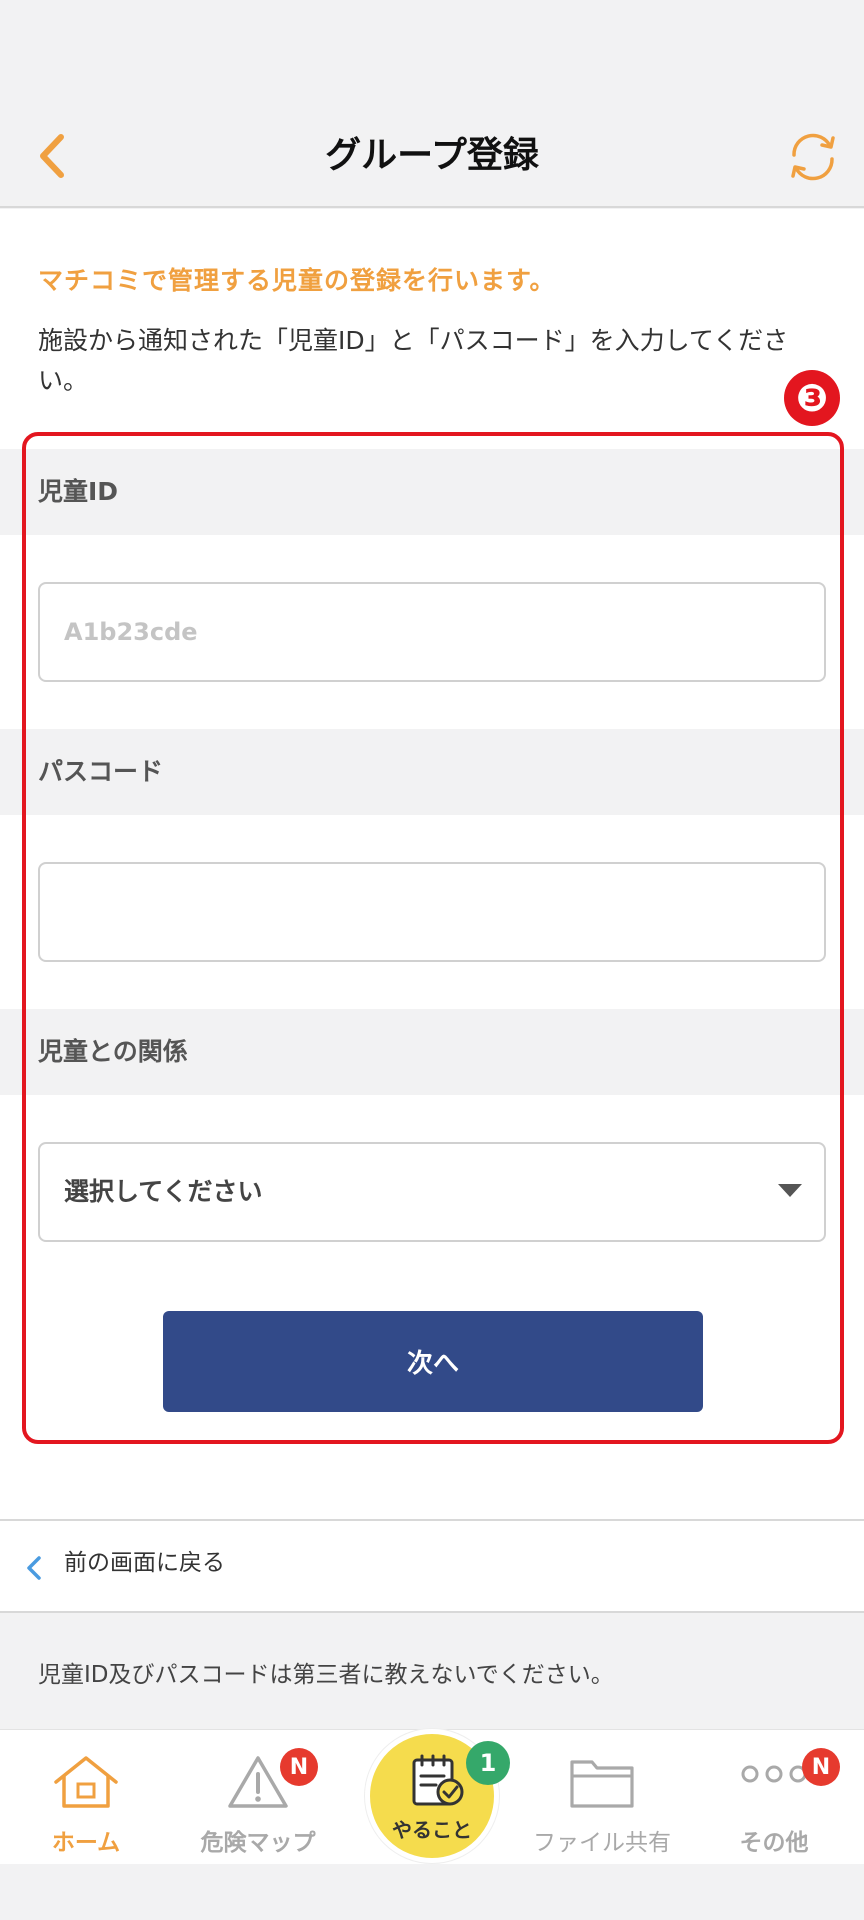 The height and width of the screenshot is (1920, 864). What do you see at coordinates (774, 1774) in the screenshot?
I see `more-icon` at bounding box center [774, 1774].